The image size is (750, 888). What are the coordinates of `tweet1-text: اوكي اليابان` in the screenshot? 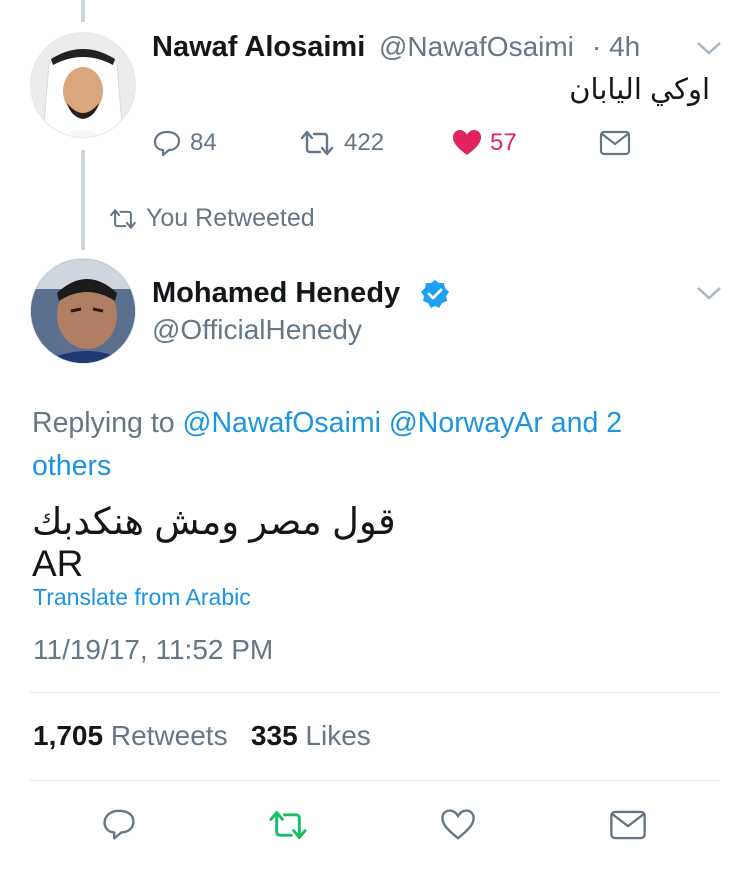 It's located at (639, 90).